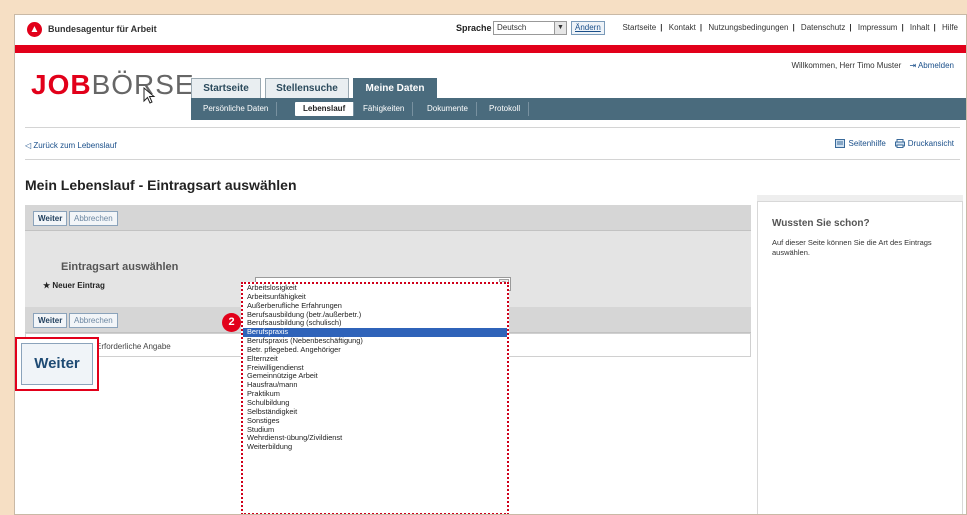 The height and width of the screenshot is (515, 967). Describe the element at coordinates (113, 85) in the screenshot. I see `jobboerse-logo: JOBBÖRSE` at that location.